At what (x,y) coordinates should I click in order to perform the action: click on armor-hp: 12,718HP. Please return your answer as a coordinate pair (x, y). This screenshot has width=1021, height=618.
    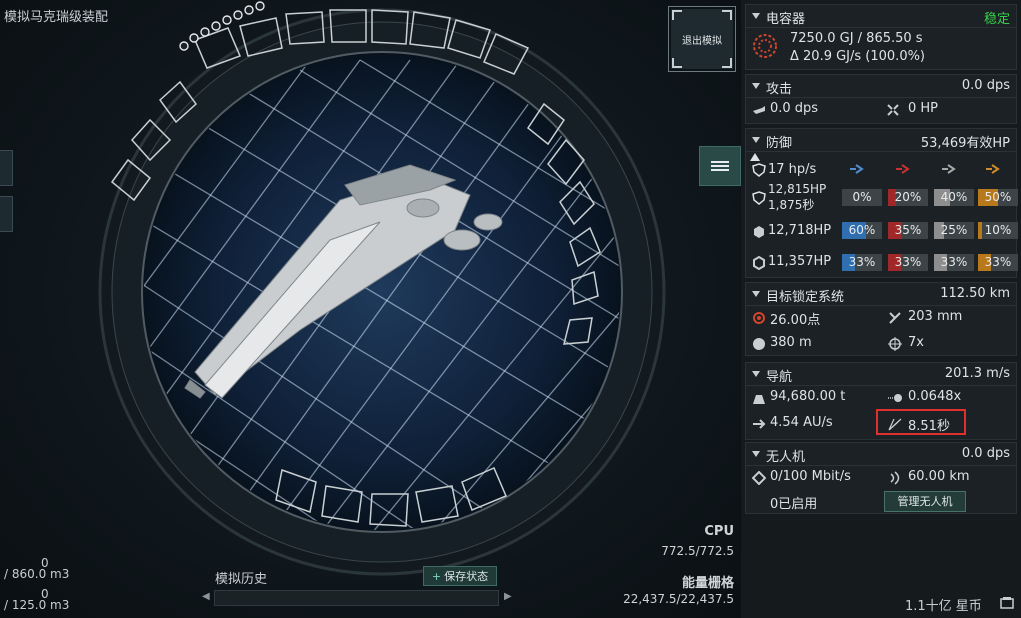
    Looking at the image, I should click on (800, 230).